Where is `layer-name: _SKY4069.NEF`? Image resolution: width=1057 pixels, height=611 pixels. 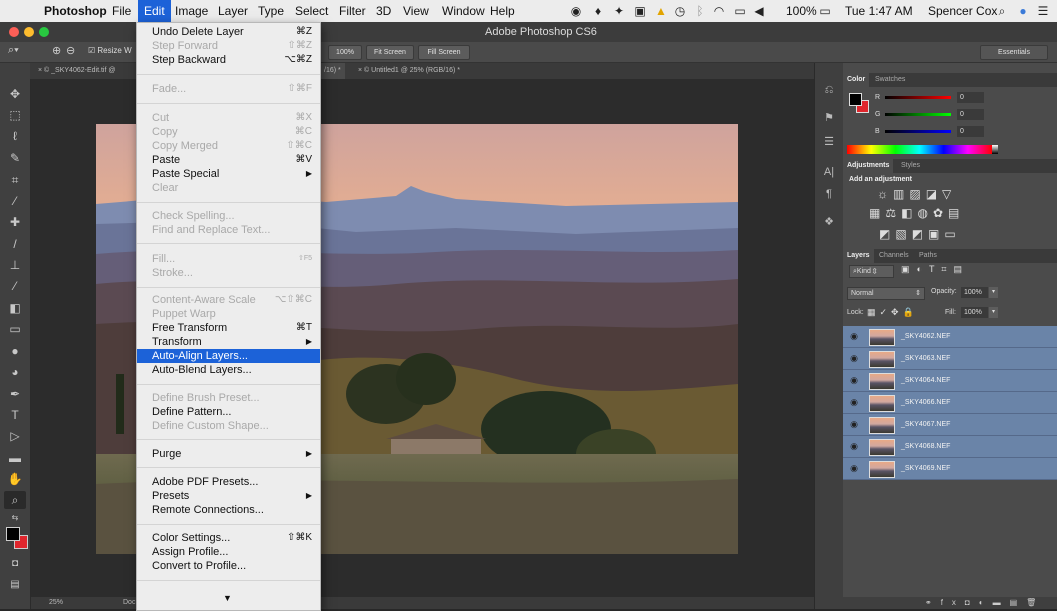 layer-name: _SKY4069.NEF is located at coordinates (925, 468).